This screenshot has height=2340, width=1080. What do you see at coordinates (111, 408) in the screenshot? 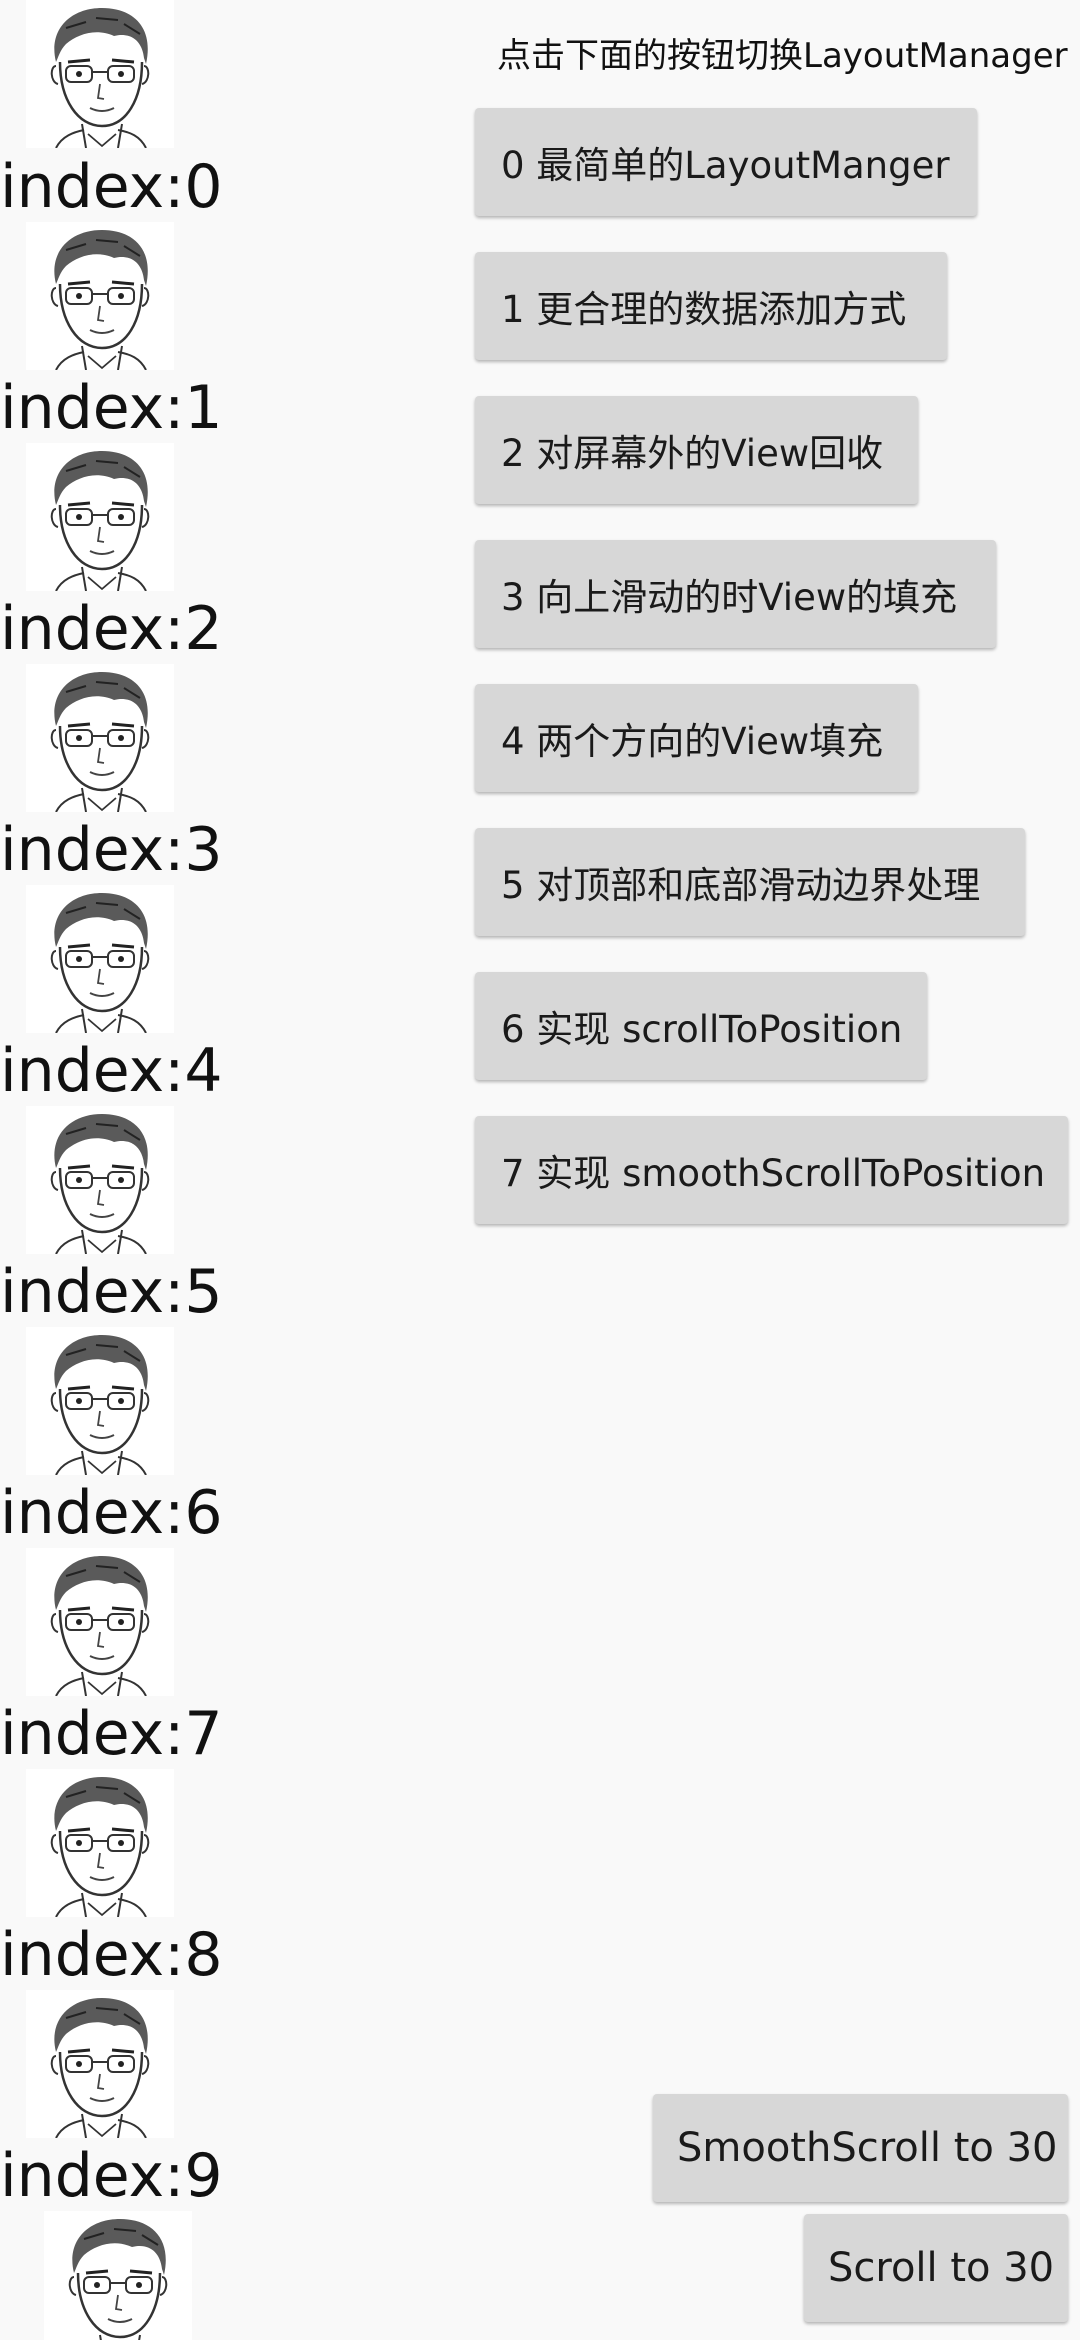
I see `list-item-label: index:1` at bounding box center [111, 408].